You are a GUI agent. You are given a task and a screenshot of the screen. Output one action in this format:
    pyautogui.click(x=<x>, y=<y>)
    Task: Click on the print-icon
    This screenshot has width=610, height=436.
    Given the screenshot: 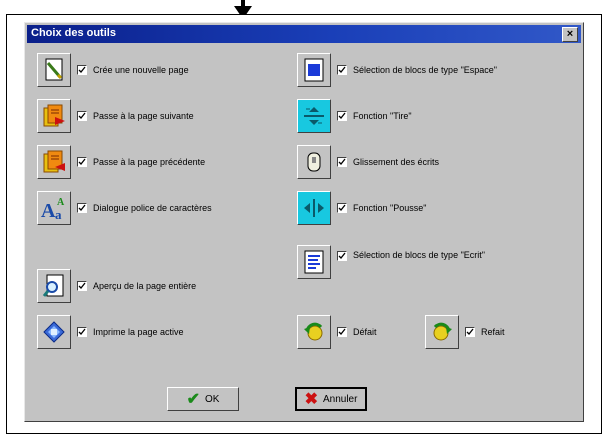 What is the action you would take?
    pyautogui.click(x=54, y=332)
    